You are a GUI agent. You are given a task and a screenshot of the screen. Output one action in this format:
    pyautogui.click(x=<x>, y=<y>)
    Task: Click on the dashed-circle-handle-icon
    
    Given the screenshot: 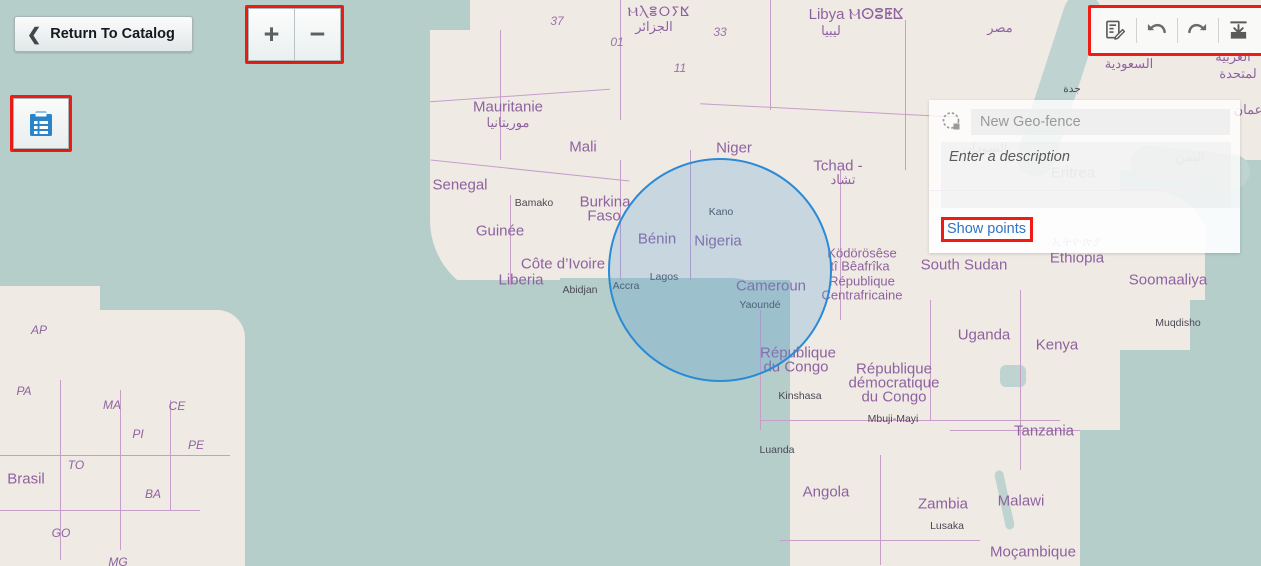 What is the action you would take?
    pyautogui.click(x=952, y=122)
    